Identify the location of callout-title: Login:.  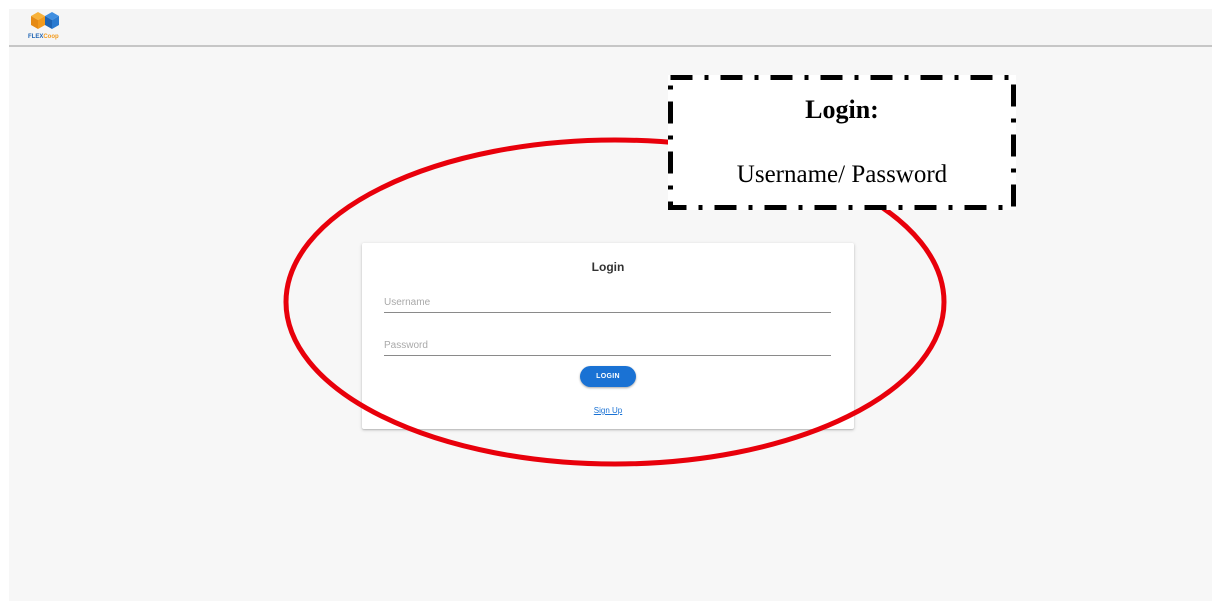
(842, 109).